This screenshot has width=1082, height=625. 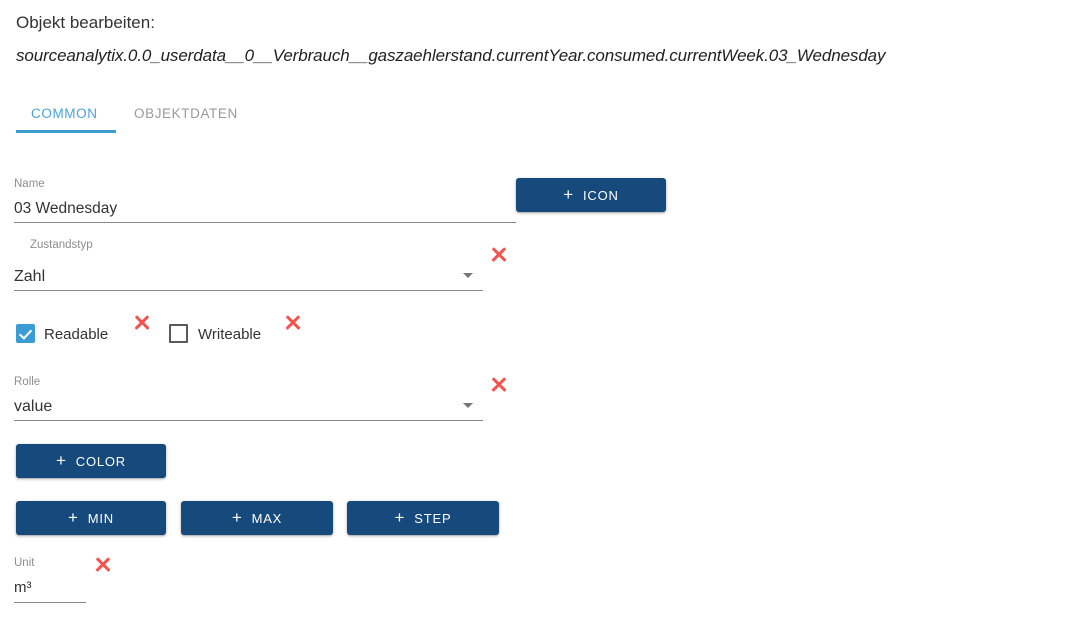 What do you see at coordinates (267, 518) in the screenshot?
I see `add-max-button-label: MAX` at bounding box center [267, 518].